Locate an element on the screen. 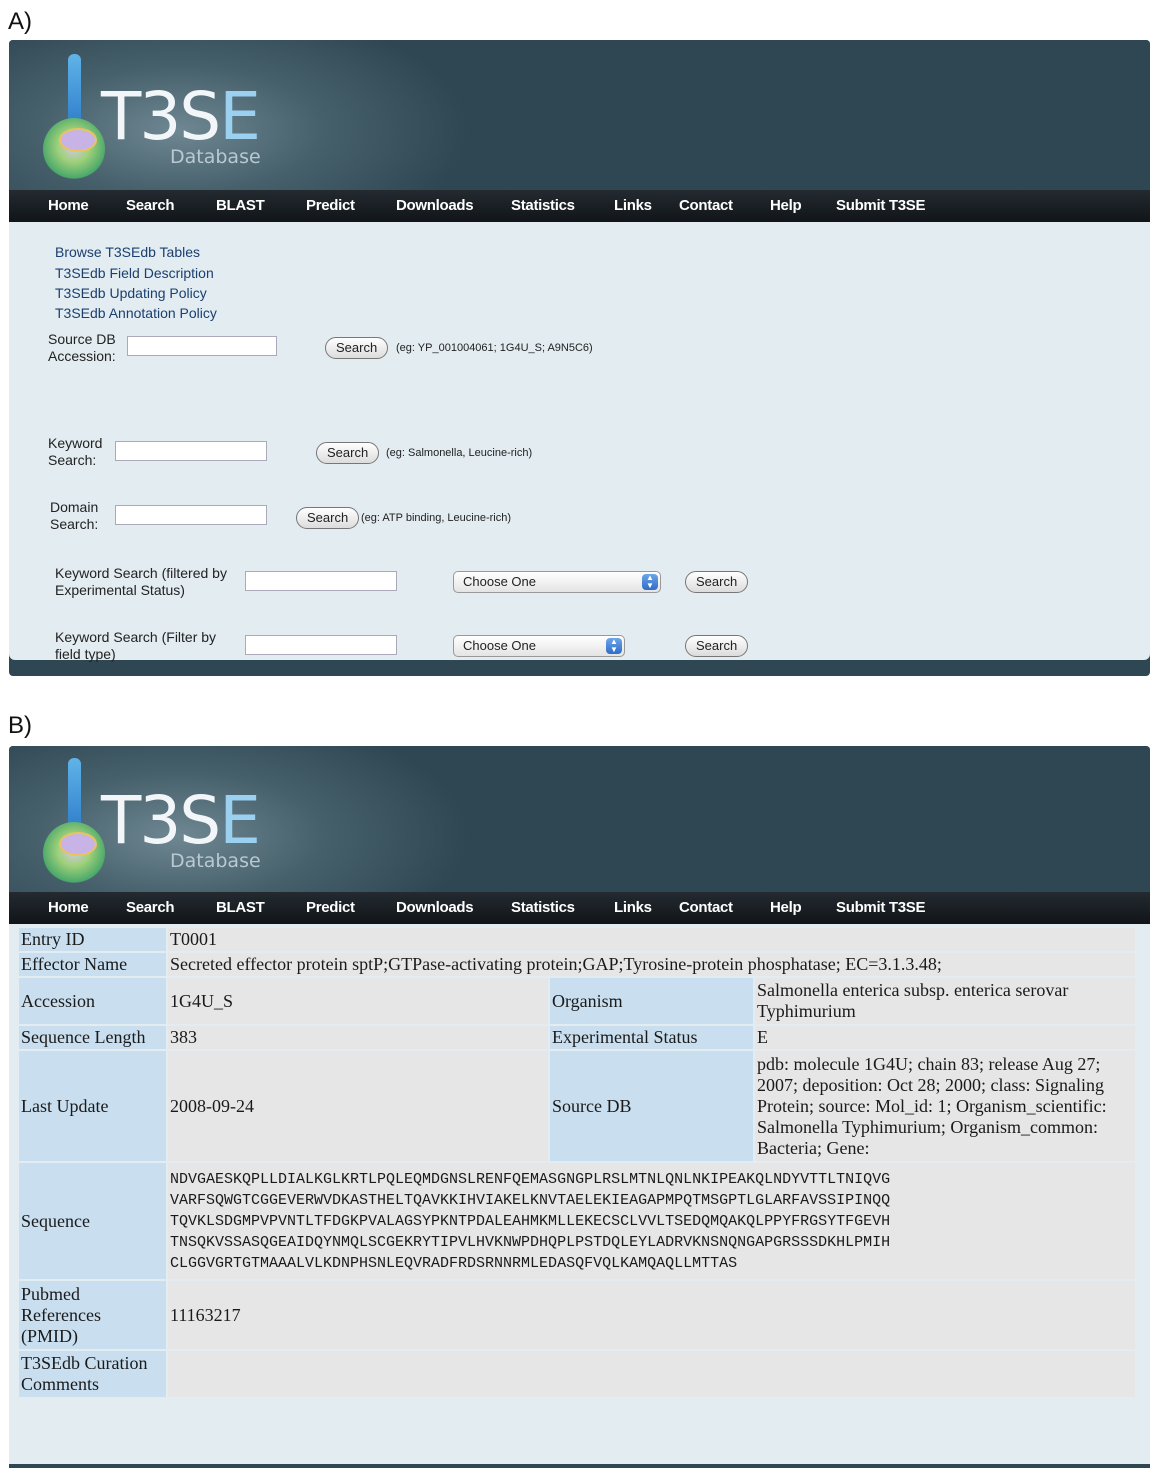 This screenshot has width=1150, height=1468. pubmed-value: 11163217 is located at coordinates (651, 1315).